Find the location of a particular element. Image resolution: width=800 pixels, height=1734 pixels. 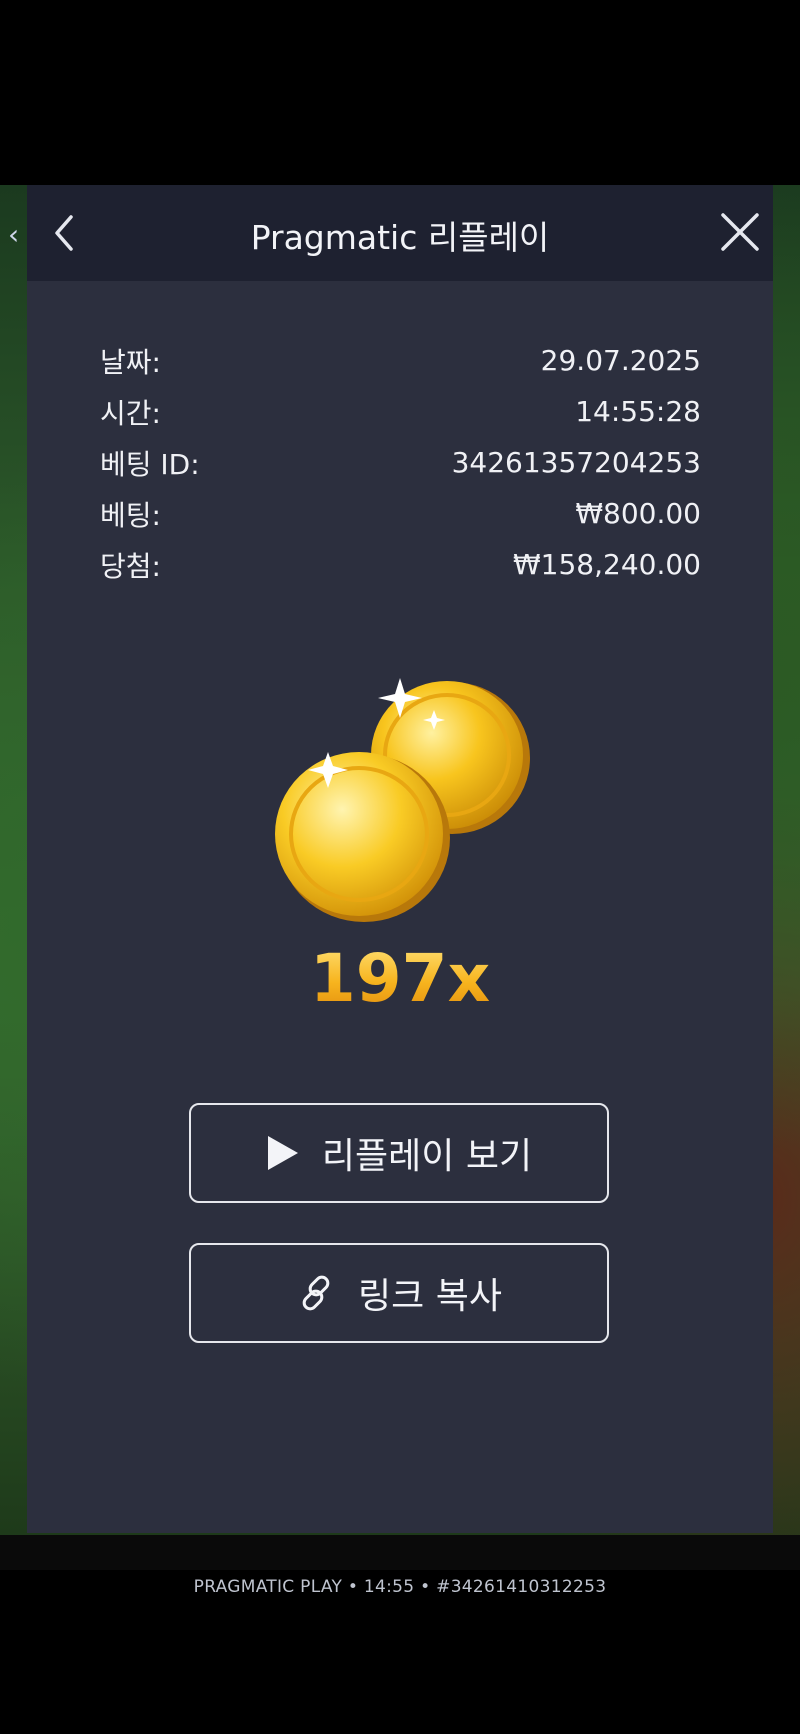

detail-value: ₩158,240.00 is located at coordinates (606, 564).